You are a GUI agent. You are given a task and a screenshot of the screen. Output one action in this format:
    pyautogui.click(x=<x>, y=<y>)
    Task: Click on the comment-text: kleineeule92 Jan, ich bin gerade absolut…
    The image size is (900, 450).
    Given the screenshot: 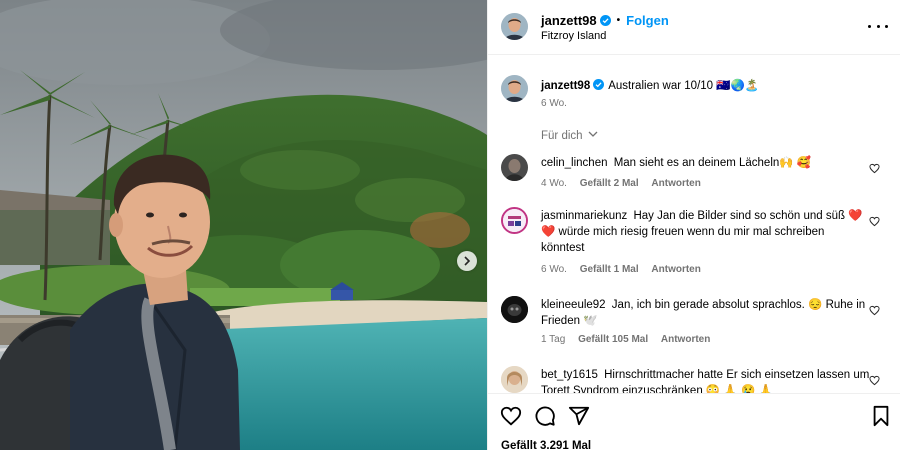 What is the action you would take?
    pyautogui.click(x=706, y=313)
    